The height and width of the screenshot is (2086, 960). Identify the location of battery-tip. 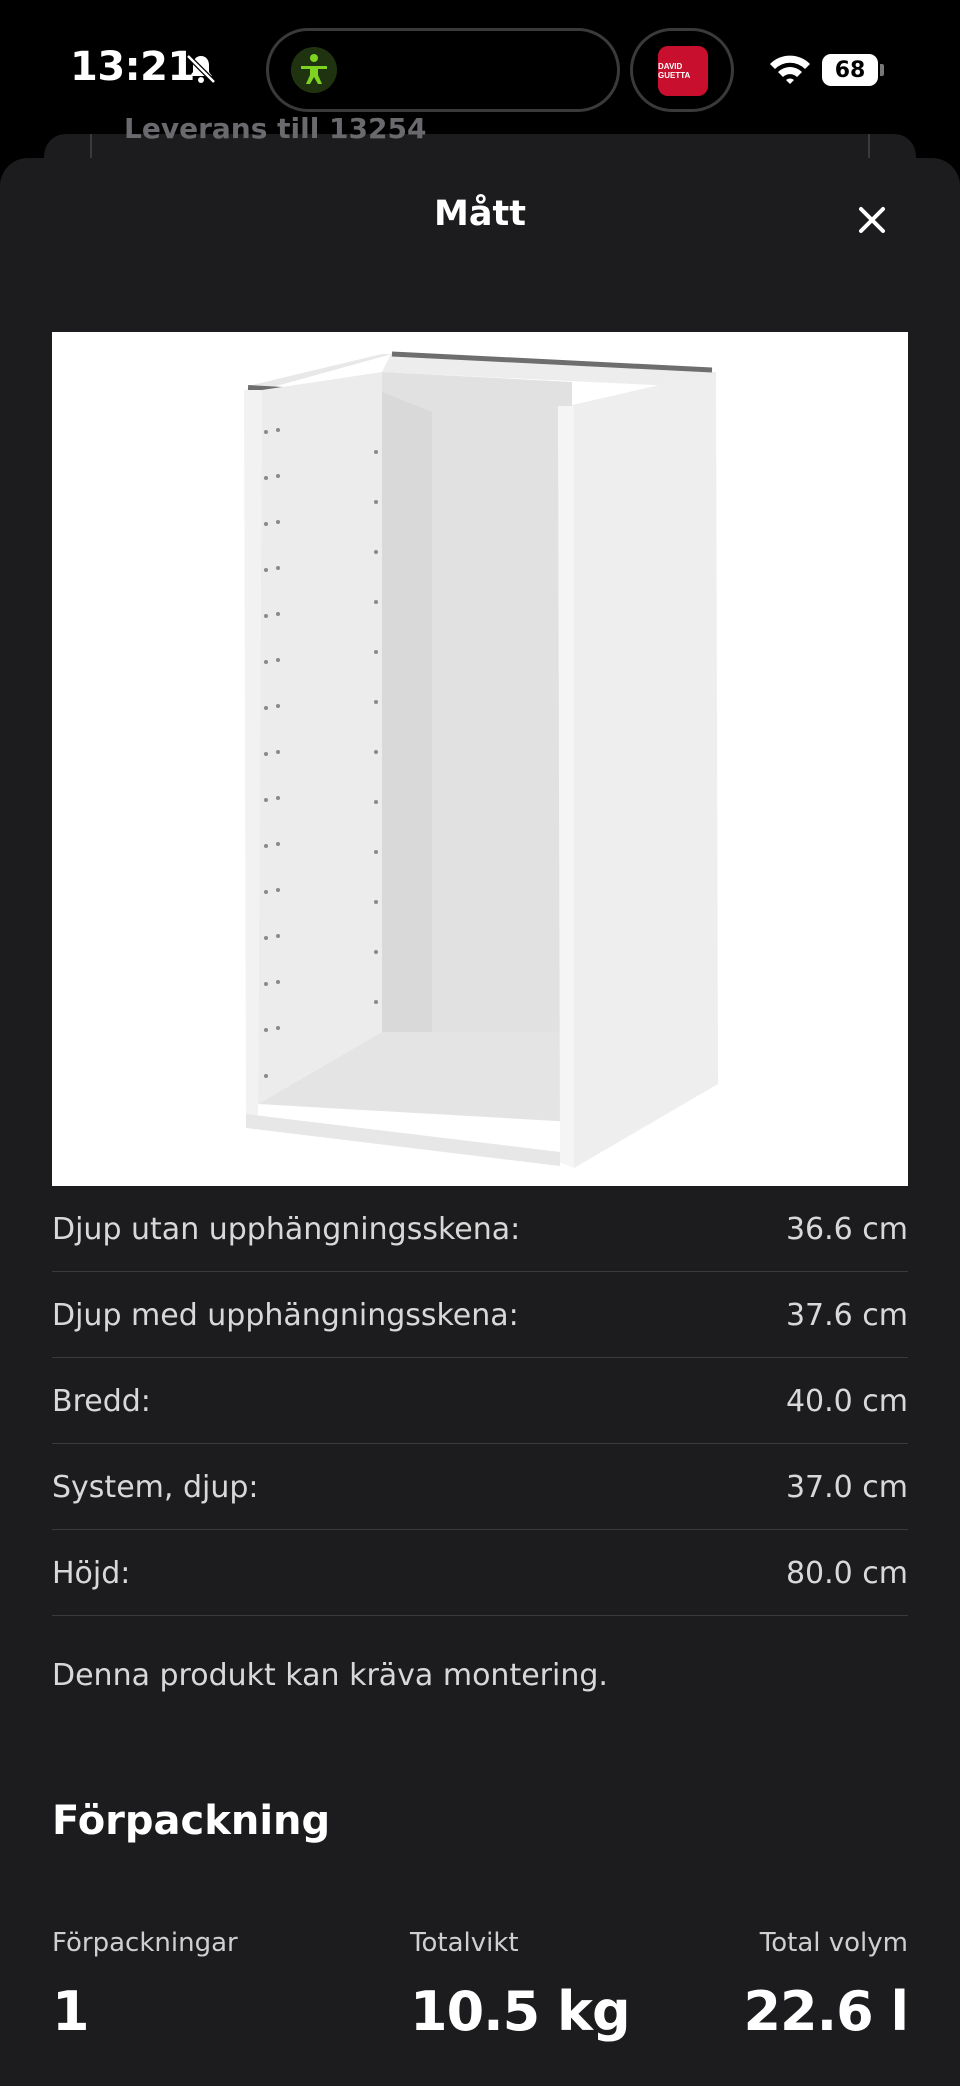
(882, 70).